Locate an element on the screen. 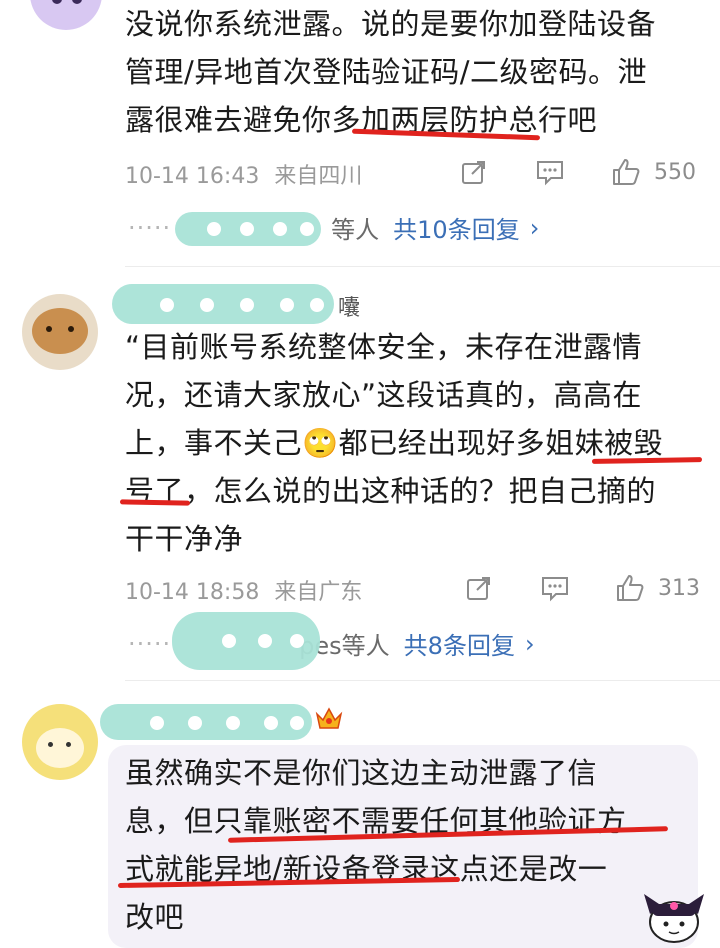 The height and width of the screenshot is (948, 720). comment-time: 10-14 16:43 来自四川 is located at coordinates (243, 174).